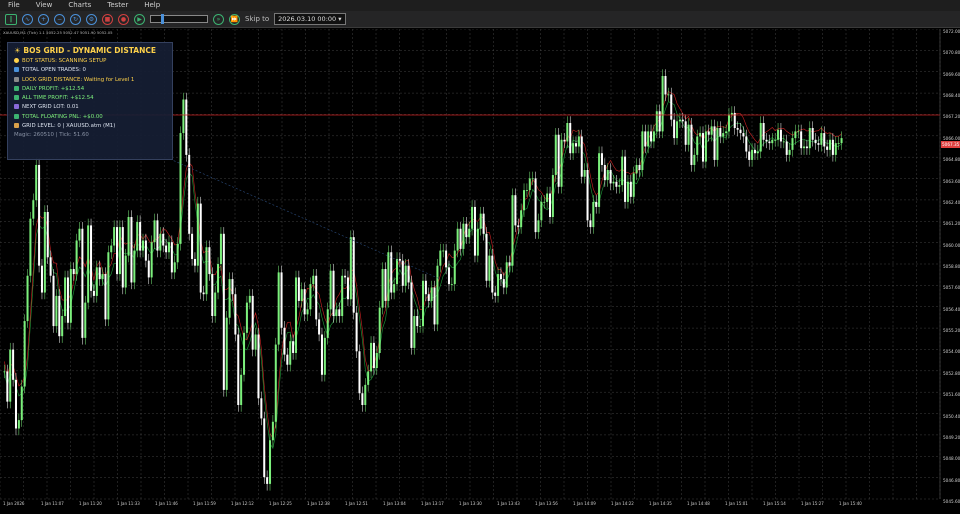 Image resolution: width=960 pixels, height=514 pixels. What do you see at coordinates (508, 503) in the screenshot?
I see `time-tick-label: 1 Jan 13:43` at bounding box center [508, 503].